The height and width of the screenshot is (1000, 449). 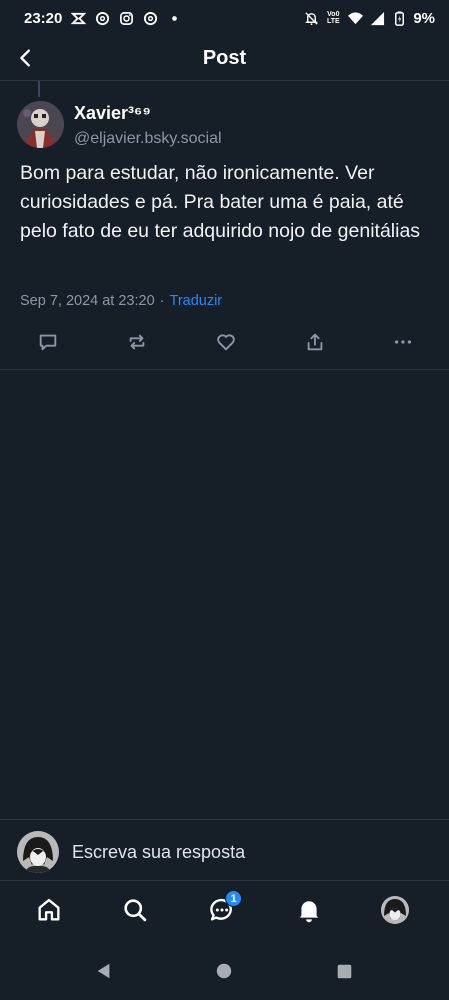 I want to click on nav-home, so click(x=49, y=910).